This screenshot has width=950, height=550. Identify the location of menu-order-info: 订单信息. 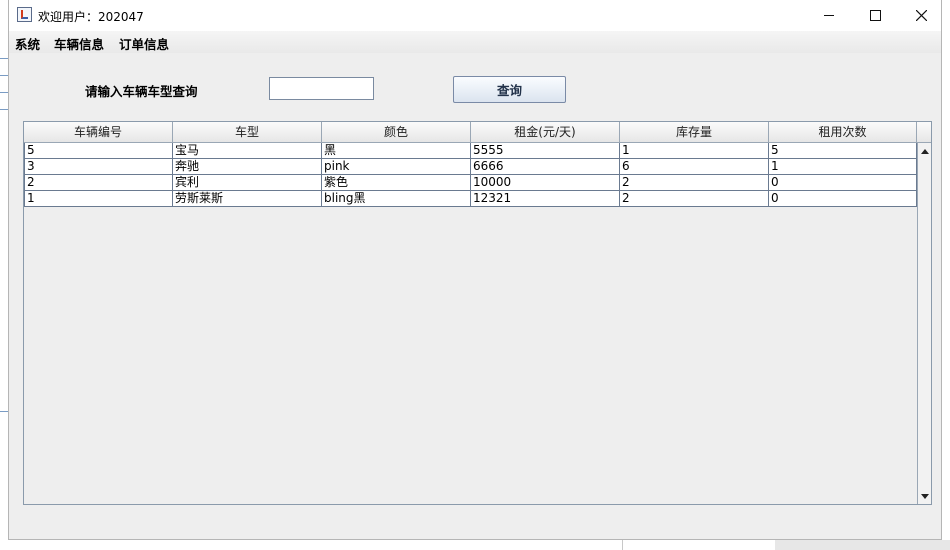
(144, 43).